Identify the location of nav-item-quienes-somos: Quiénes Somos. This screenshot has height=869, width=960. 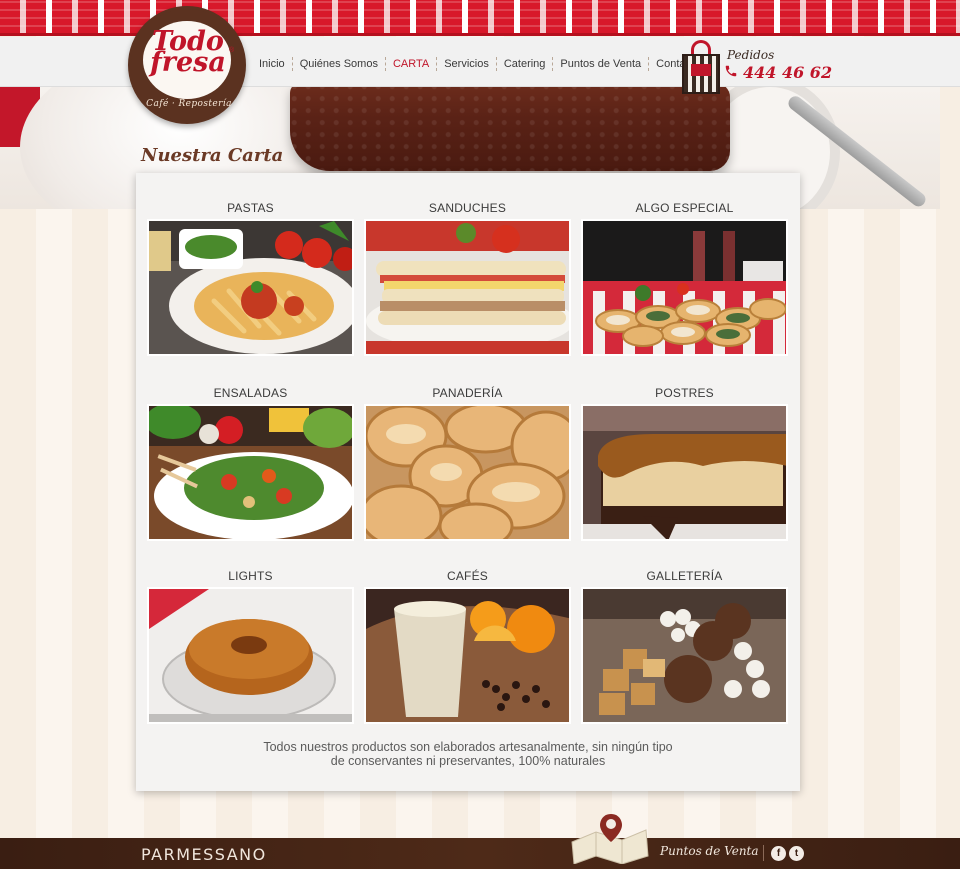
(339, 64).